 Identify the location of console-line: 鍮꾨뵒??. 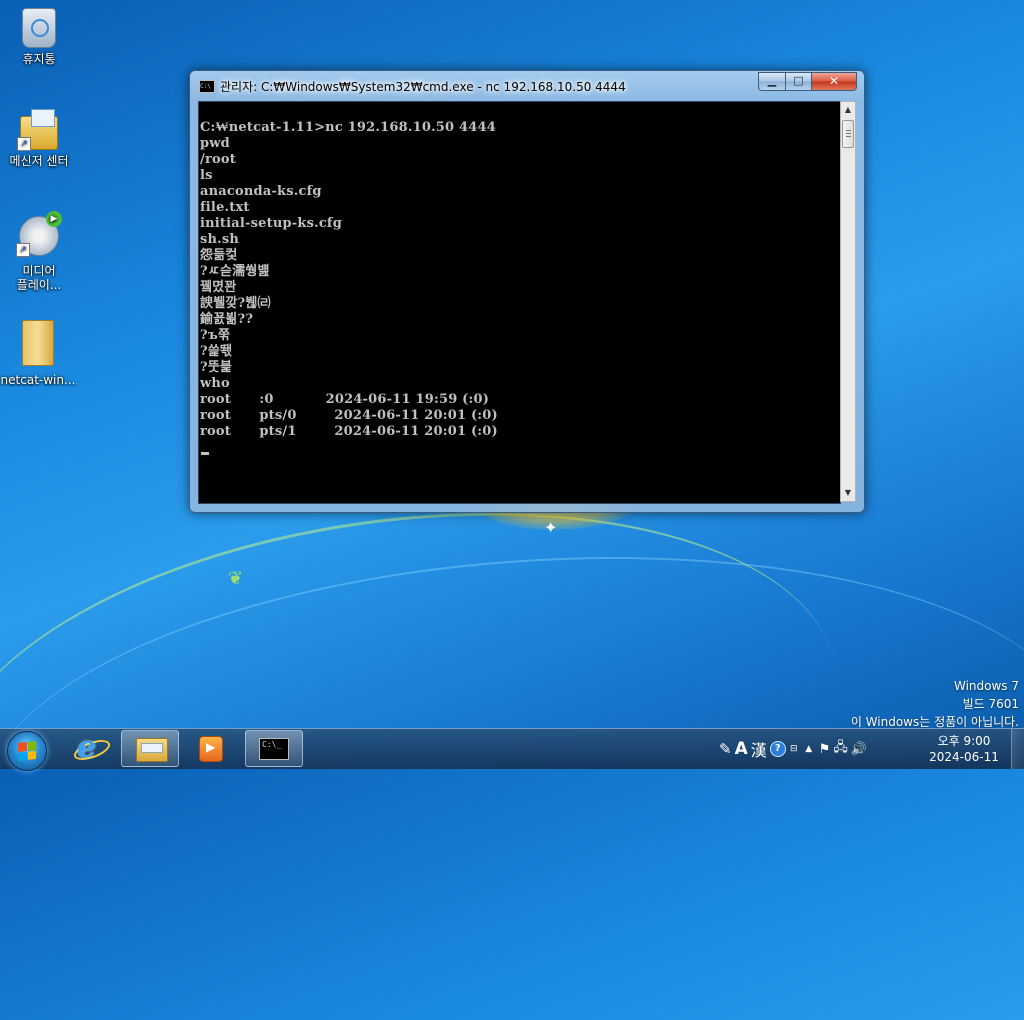
(227, 319).